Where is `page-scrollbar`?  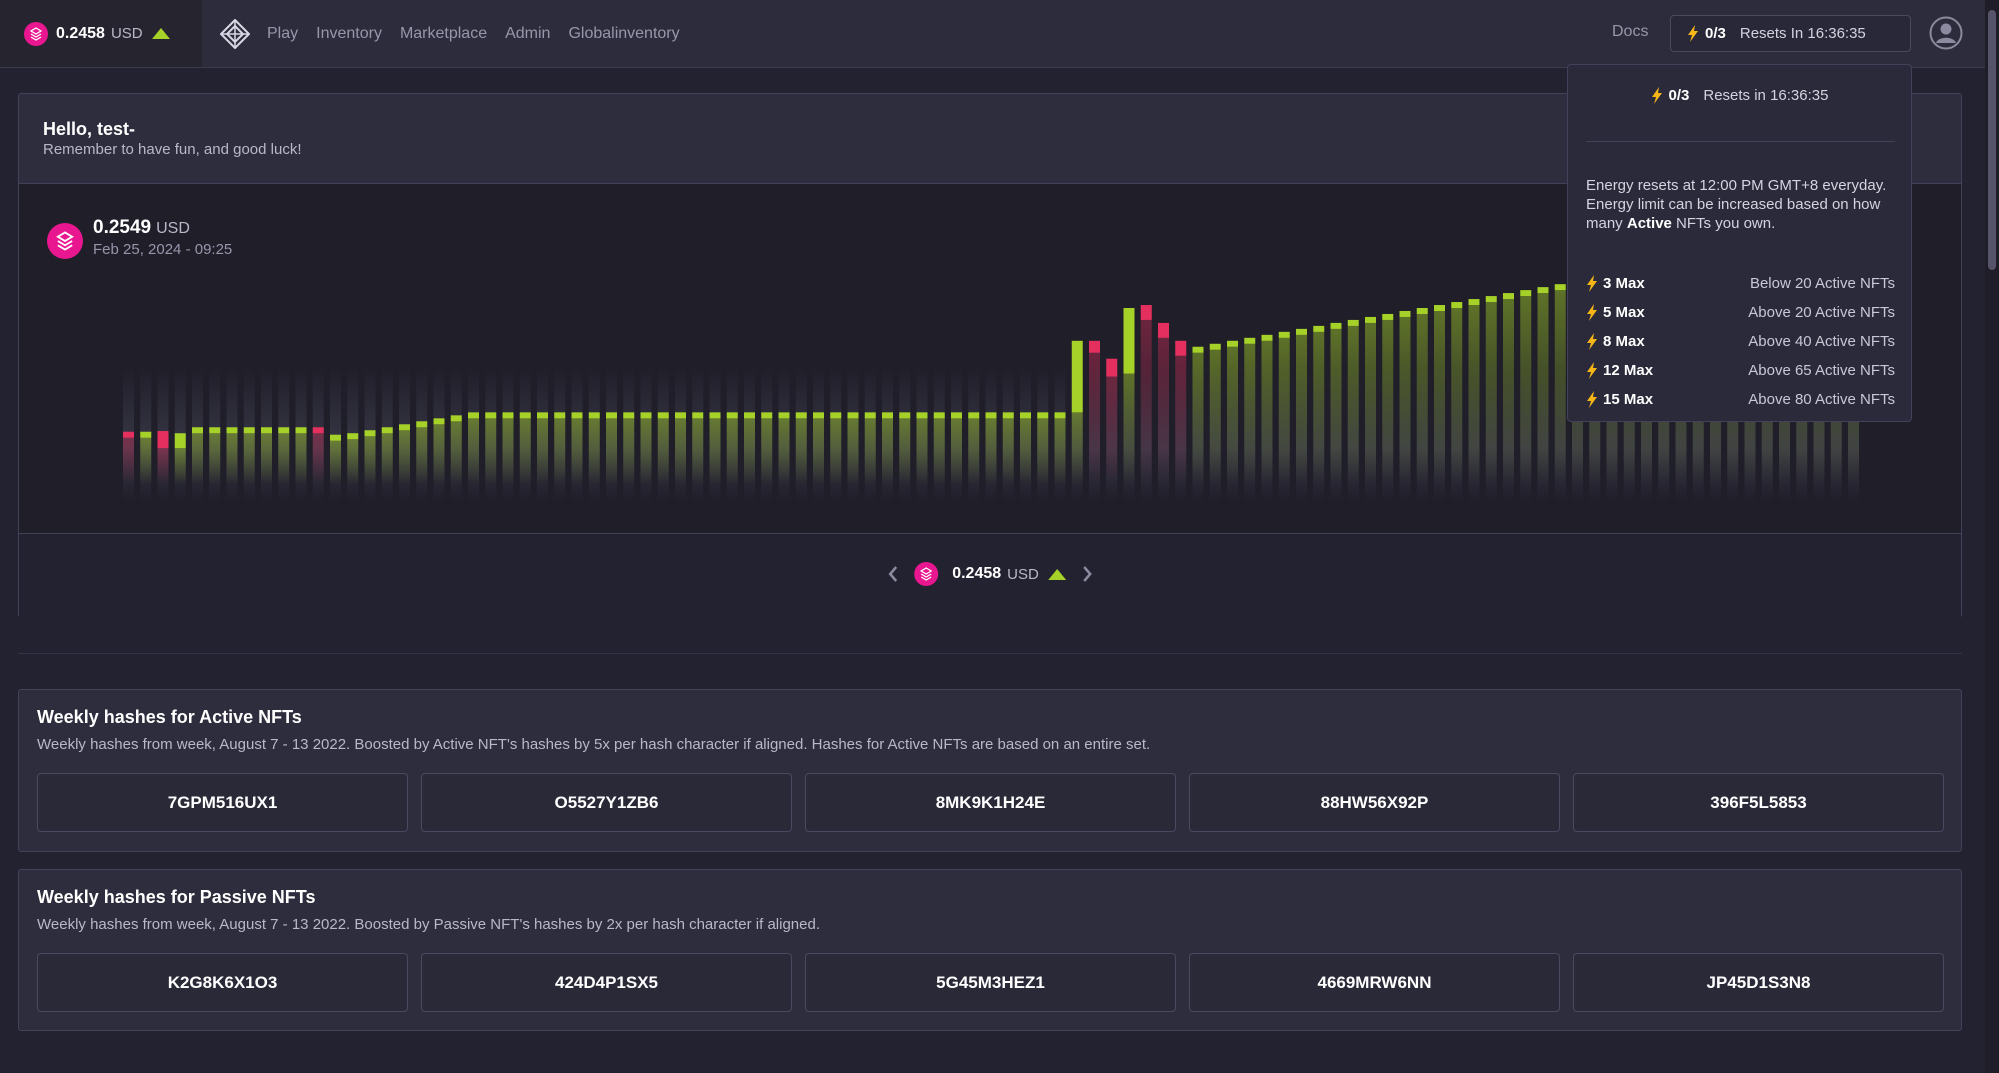 page-scrollbar is located at coordinates (1992, 536).